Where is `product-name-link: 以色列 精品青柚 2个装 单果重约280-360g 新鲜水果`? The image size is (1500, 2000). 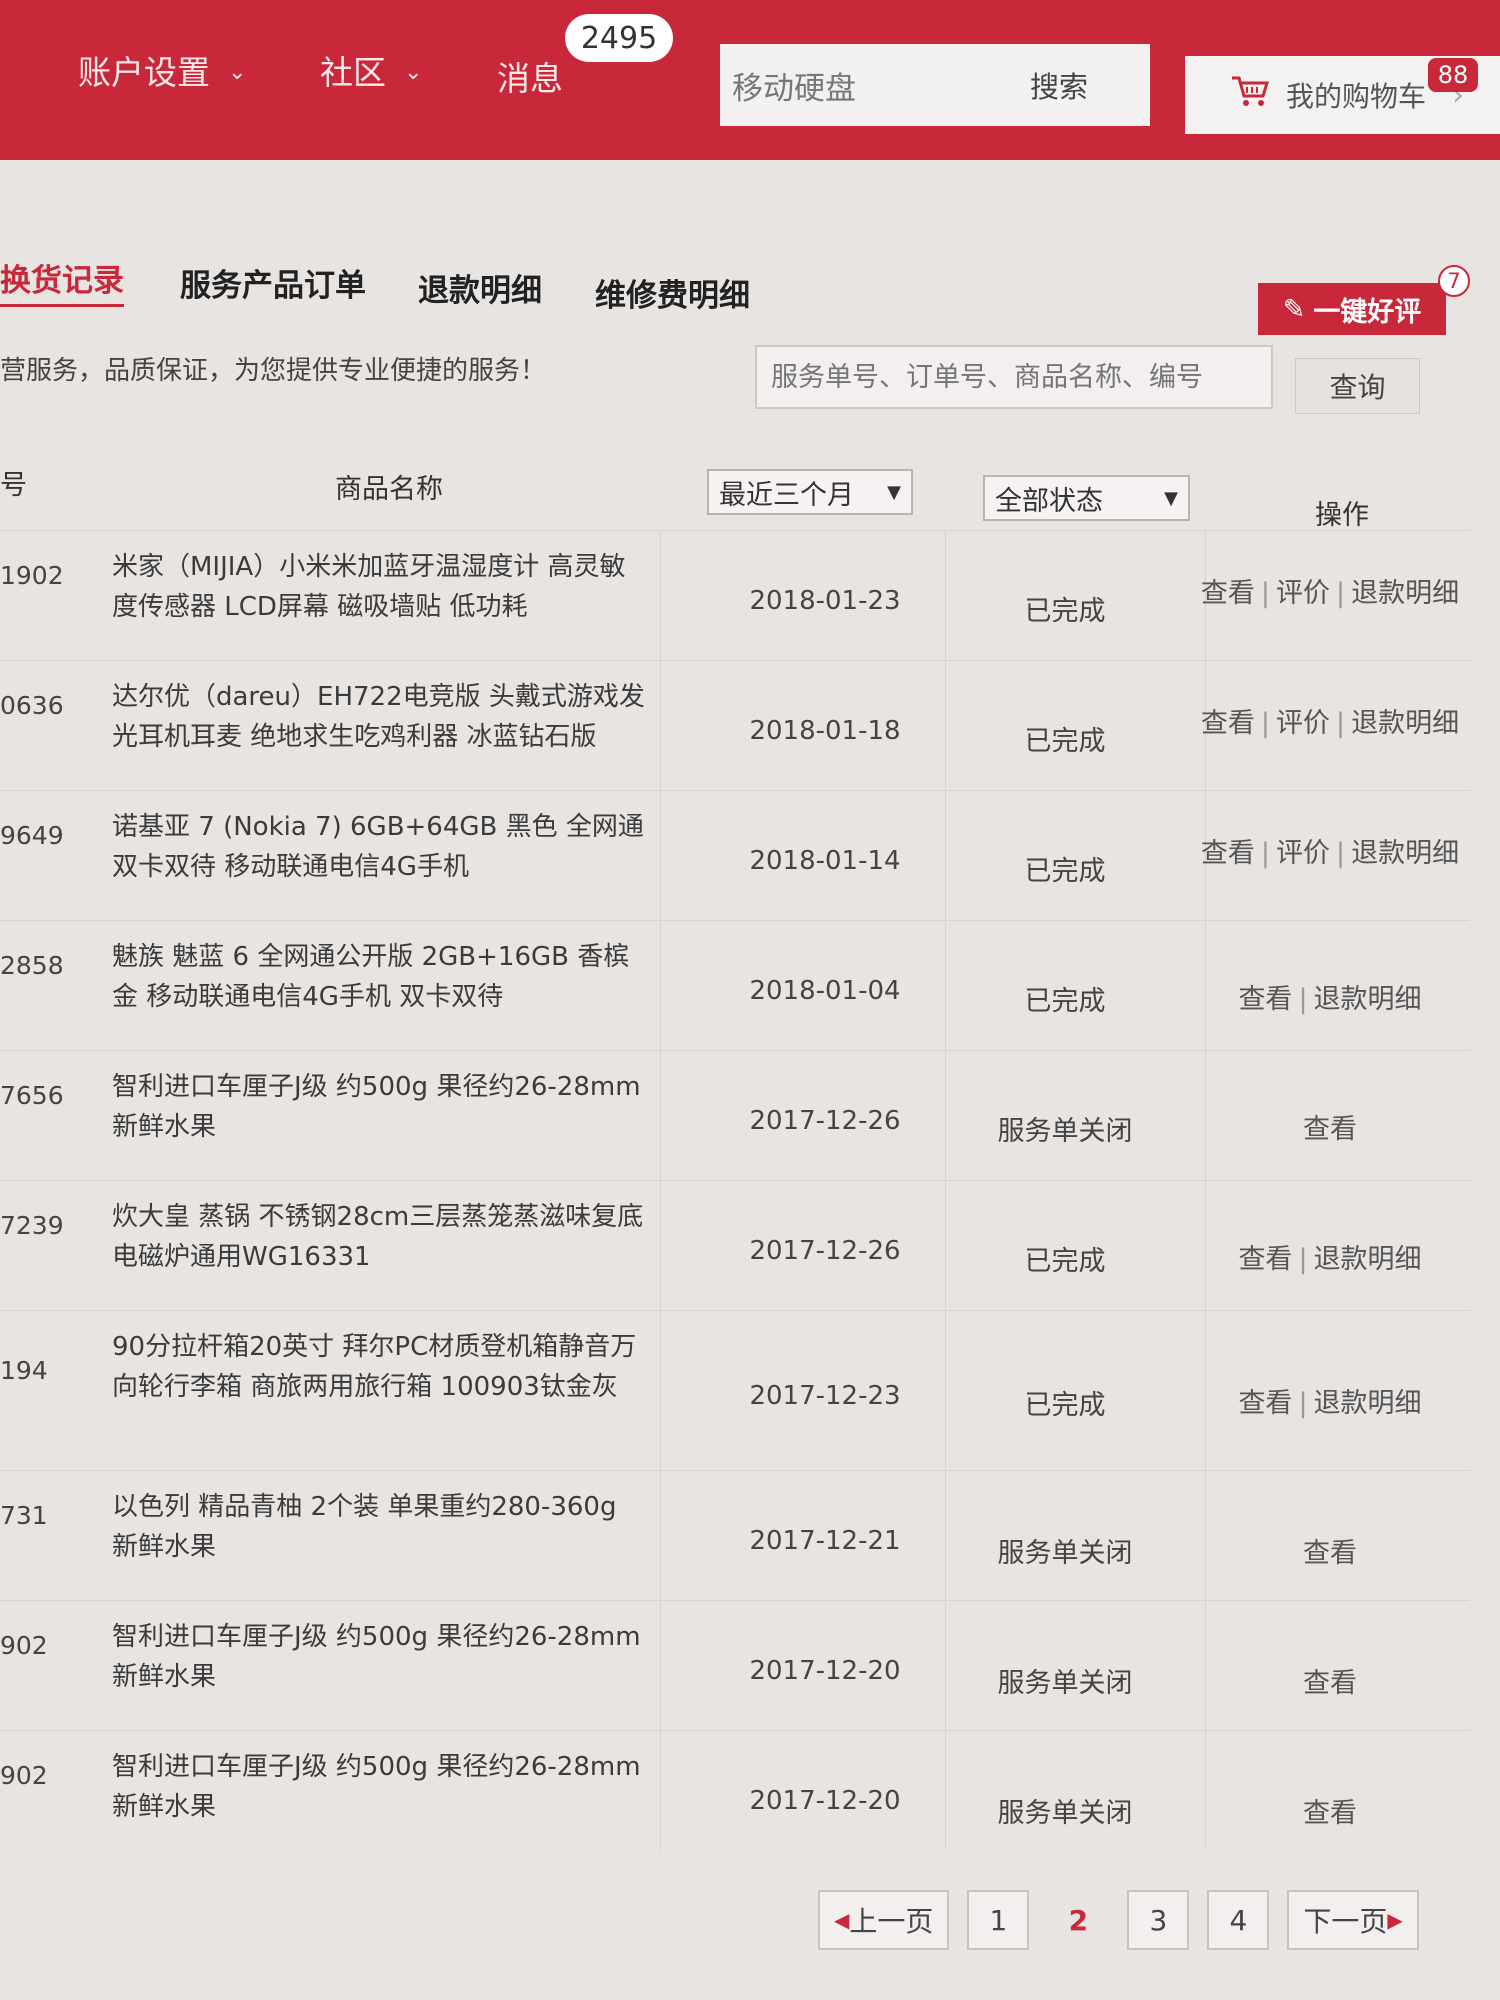
product-name-link: 以色列 精品青柚 2个装 单果重约280-360g 新鲜水果 is located at coordinates (379, 1527).